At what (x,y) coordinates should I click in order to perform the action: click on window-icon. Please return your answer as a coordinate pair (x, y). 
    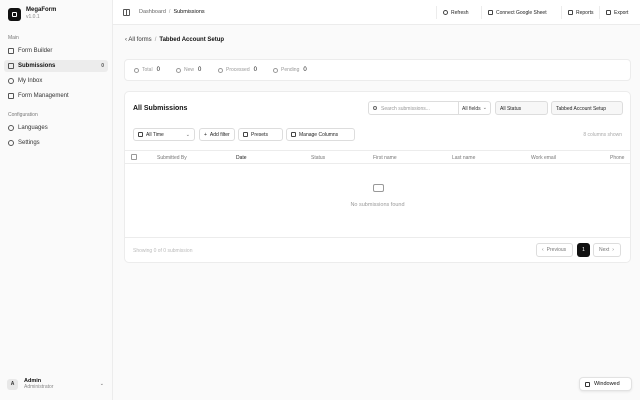
    Looking at the image, I should click on (587, 384).